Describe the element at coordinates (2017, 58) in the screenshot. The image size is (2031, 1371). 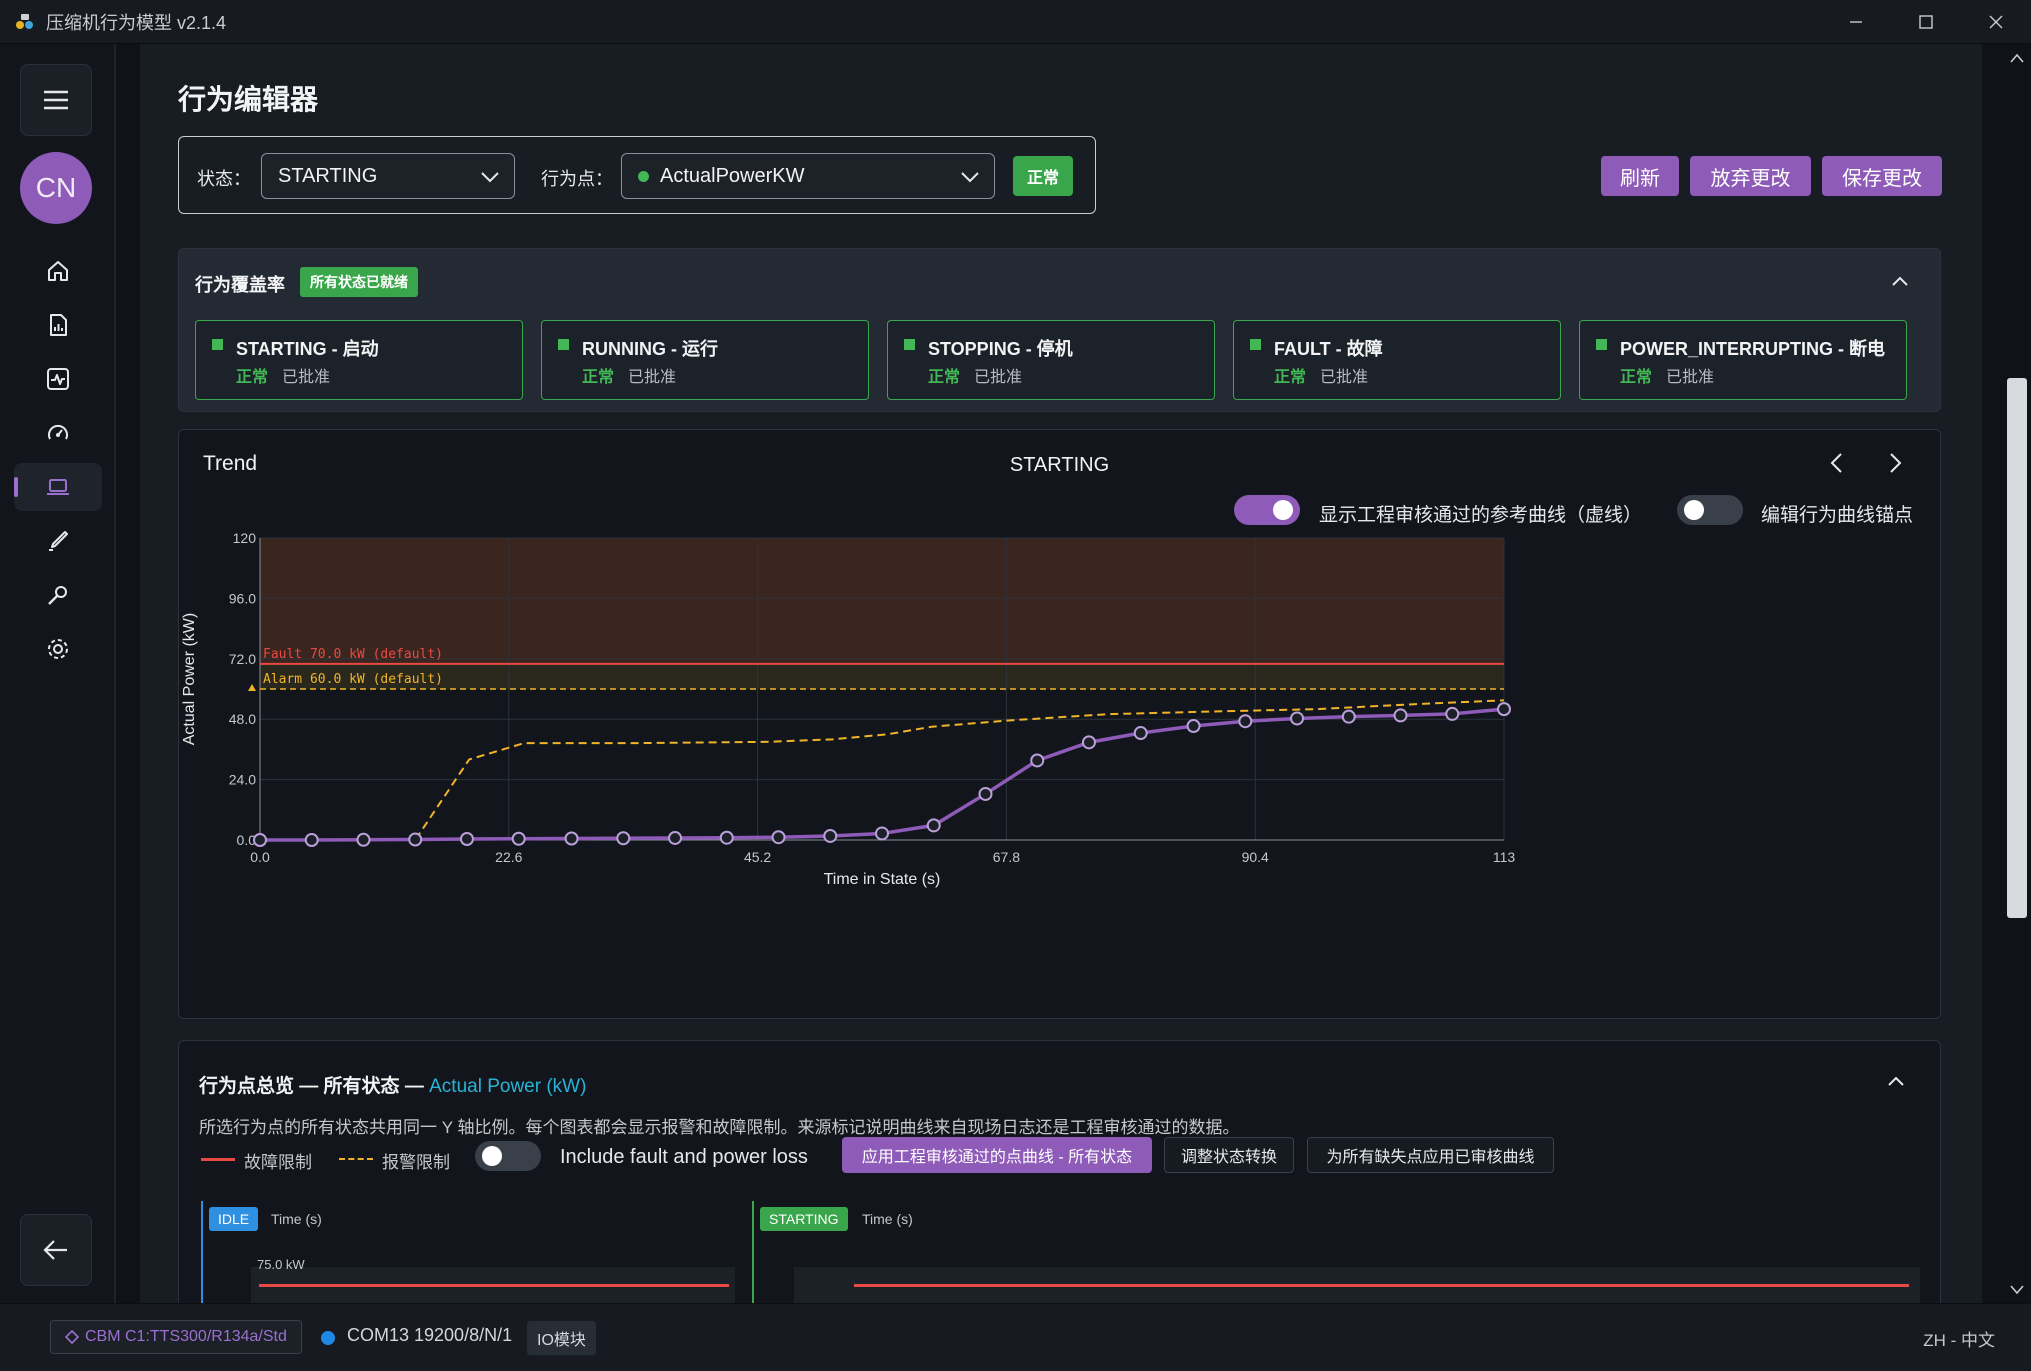
I see `scroll-up-icon` at that location.